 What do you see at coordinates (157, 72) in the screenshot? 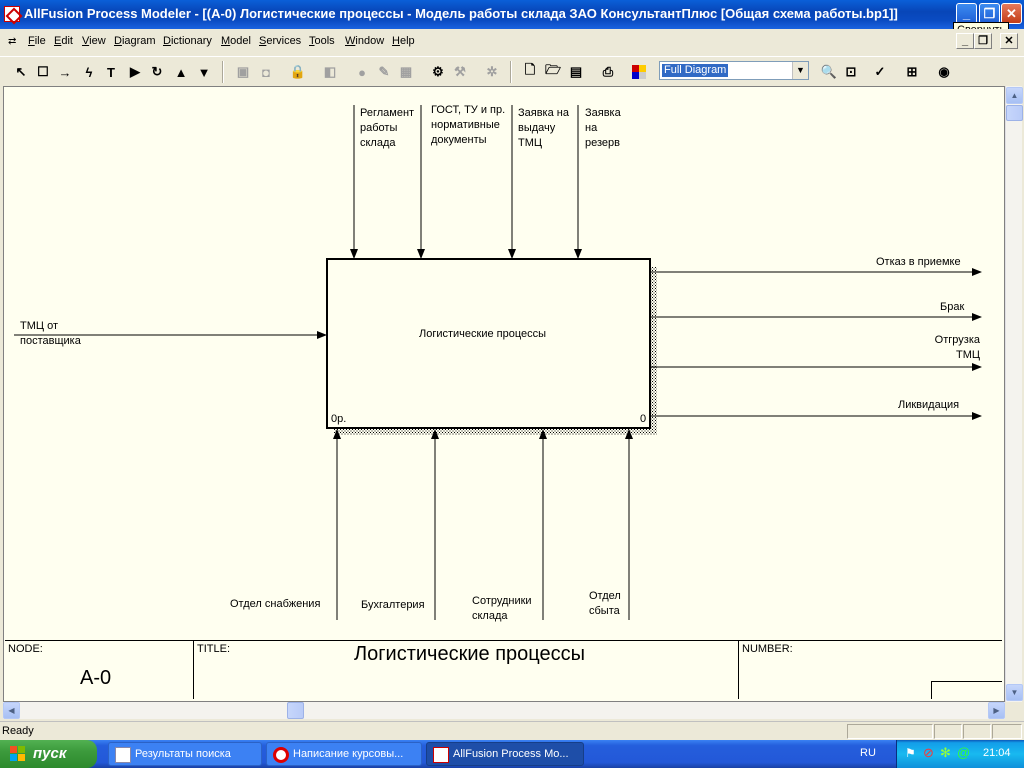
I see `offpage-reference-icon: ↻` at bounding box center [157, 72].